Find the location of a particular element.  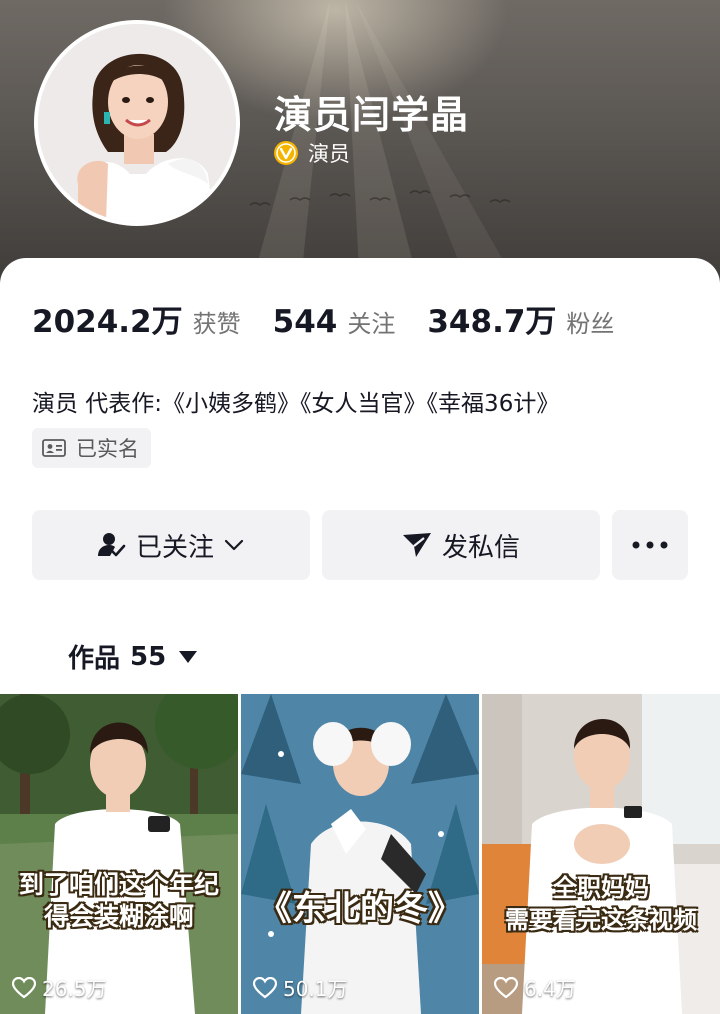

avatar is located at coordinates (137, 123).